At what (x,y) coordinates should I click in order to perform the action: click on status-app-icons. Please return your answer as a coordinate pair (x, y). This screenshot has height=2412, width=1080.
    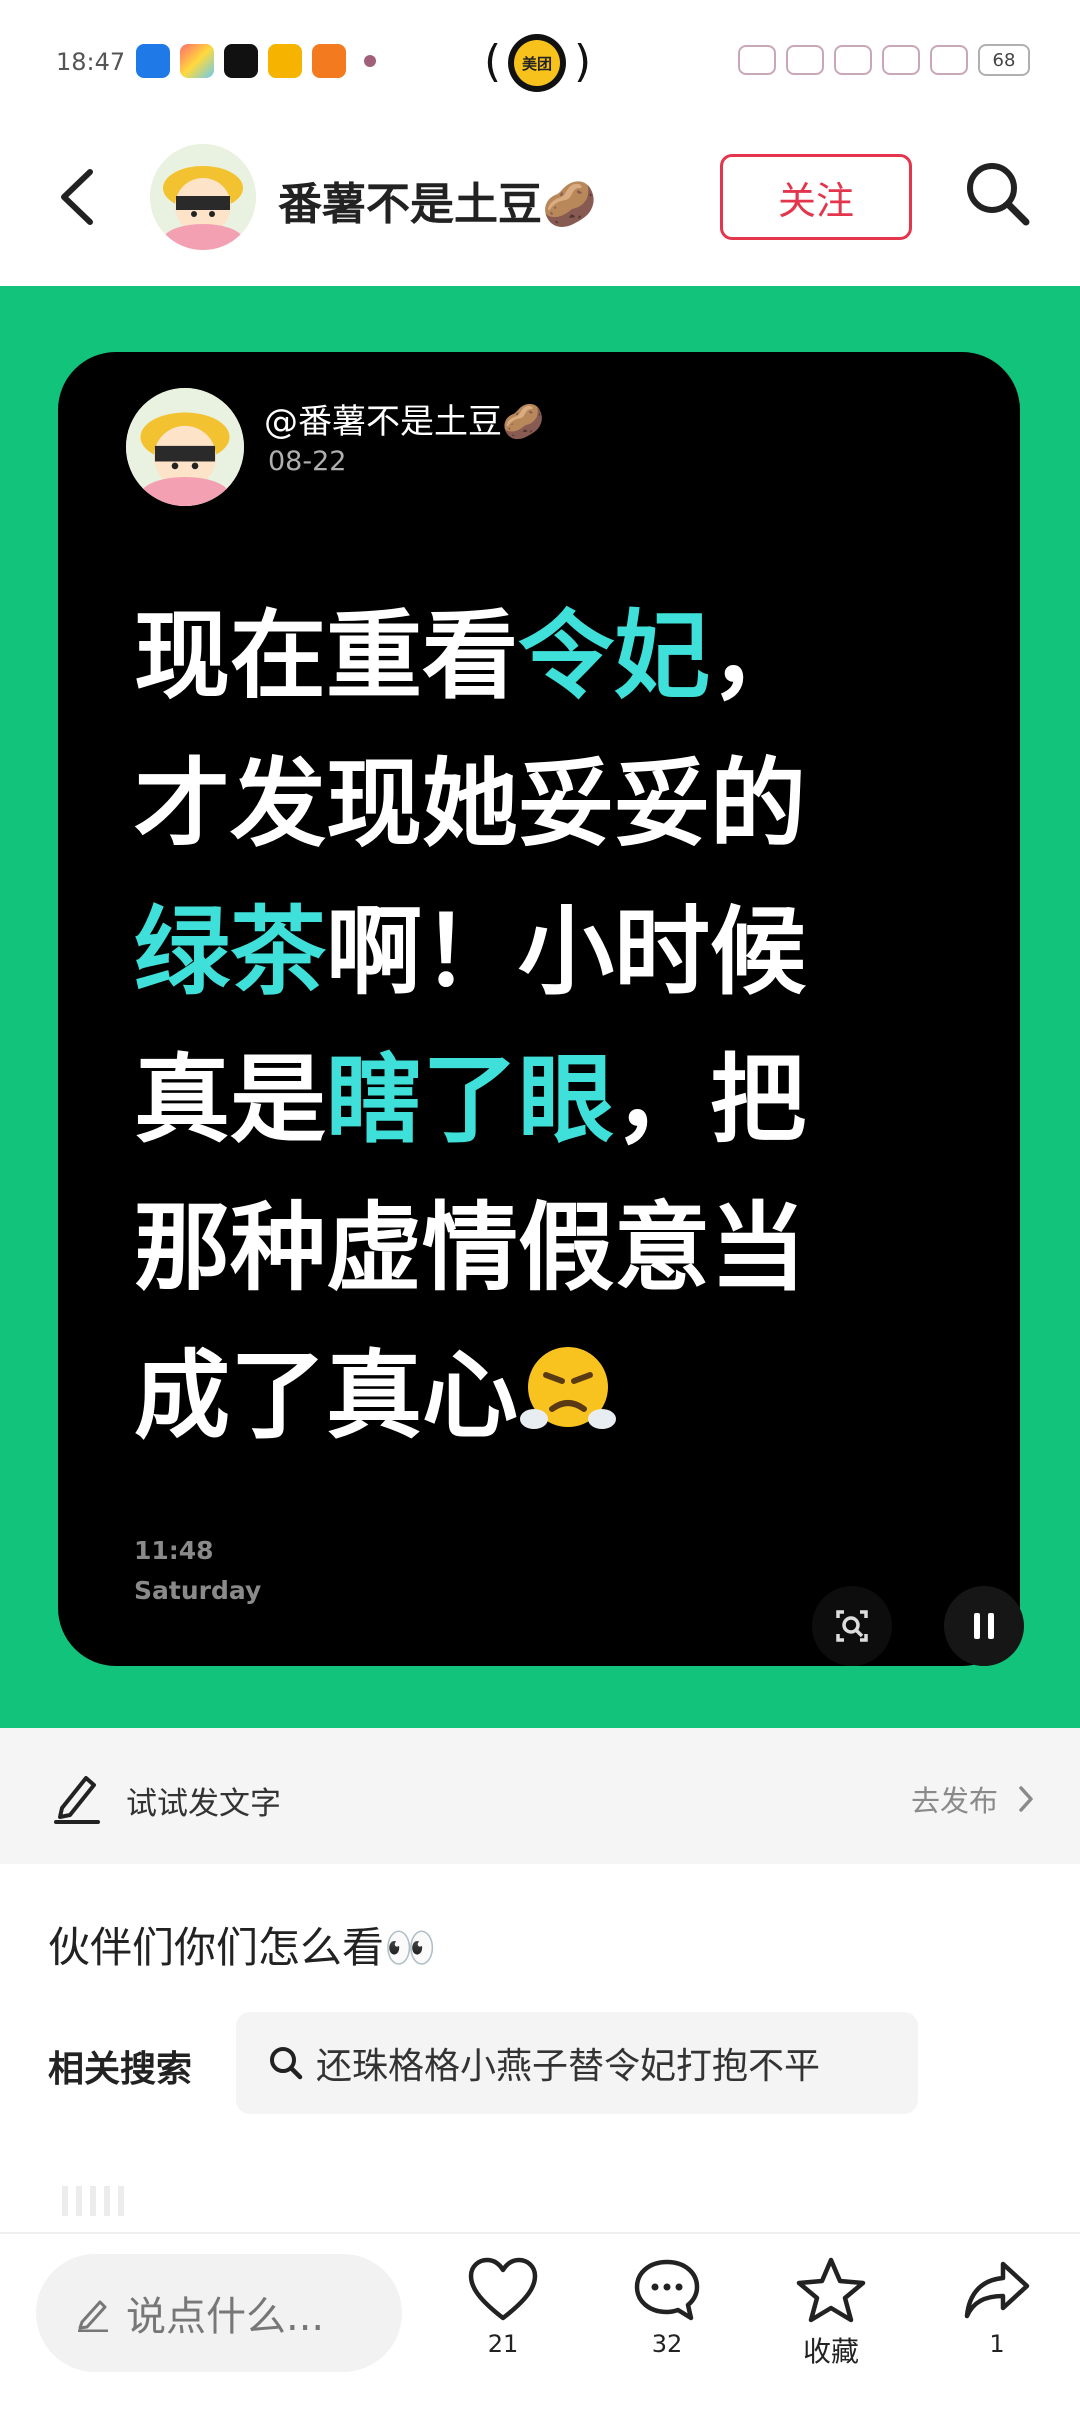
    Looking at the image, I should click on (256, 61).